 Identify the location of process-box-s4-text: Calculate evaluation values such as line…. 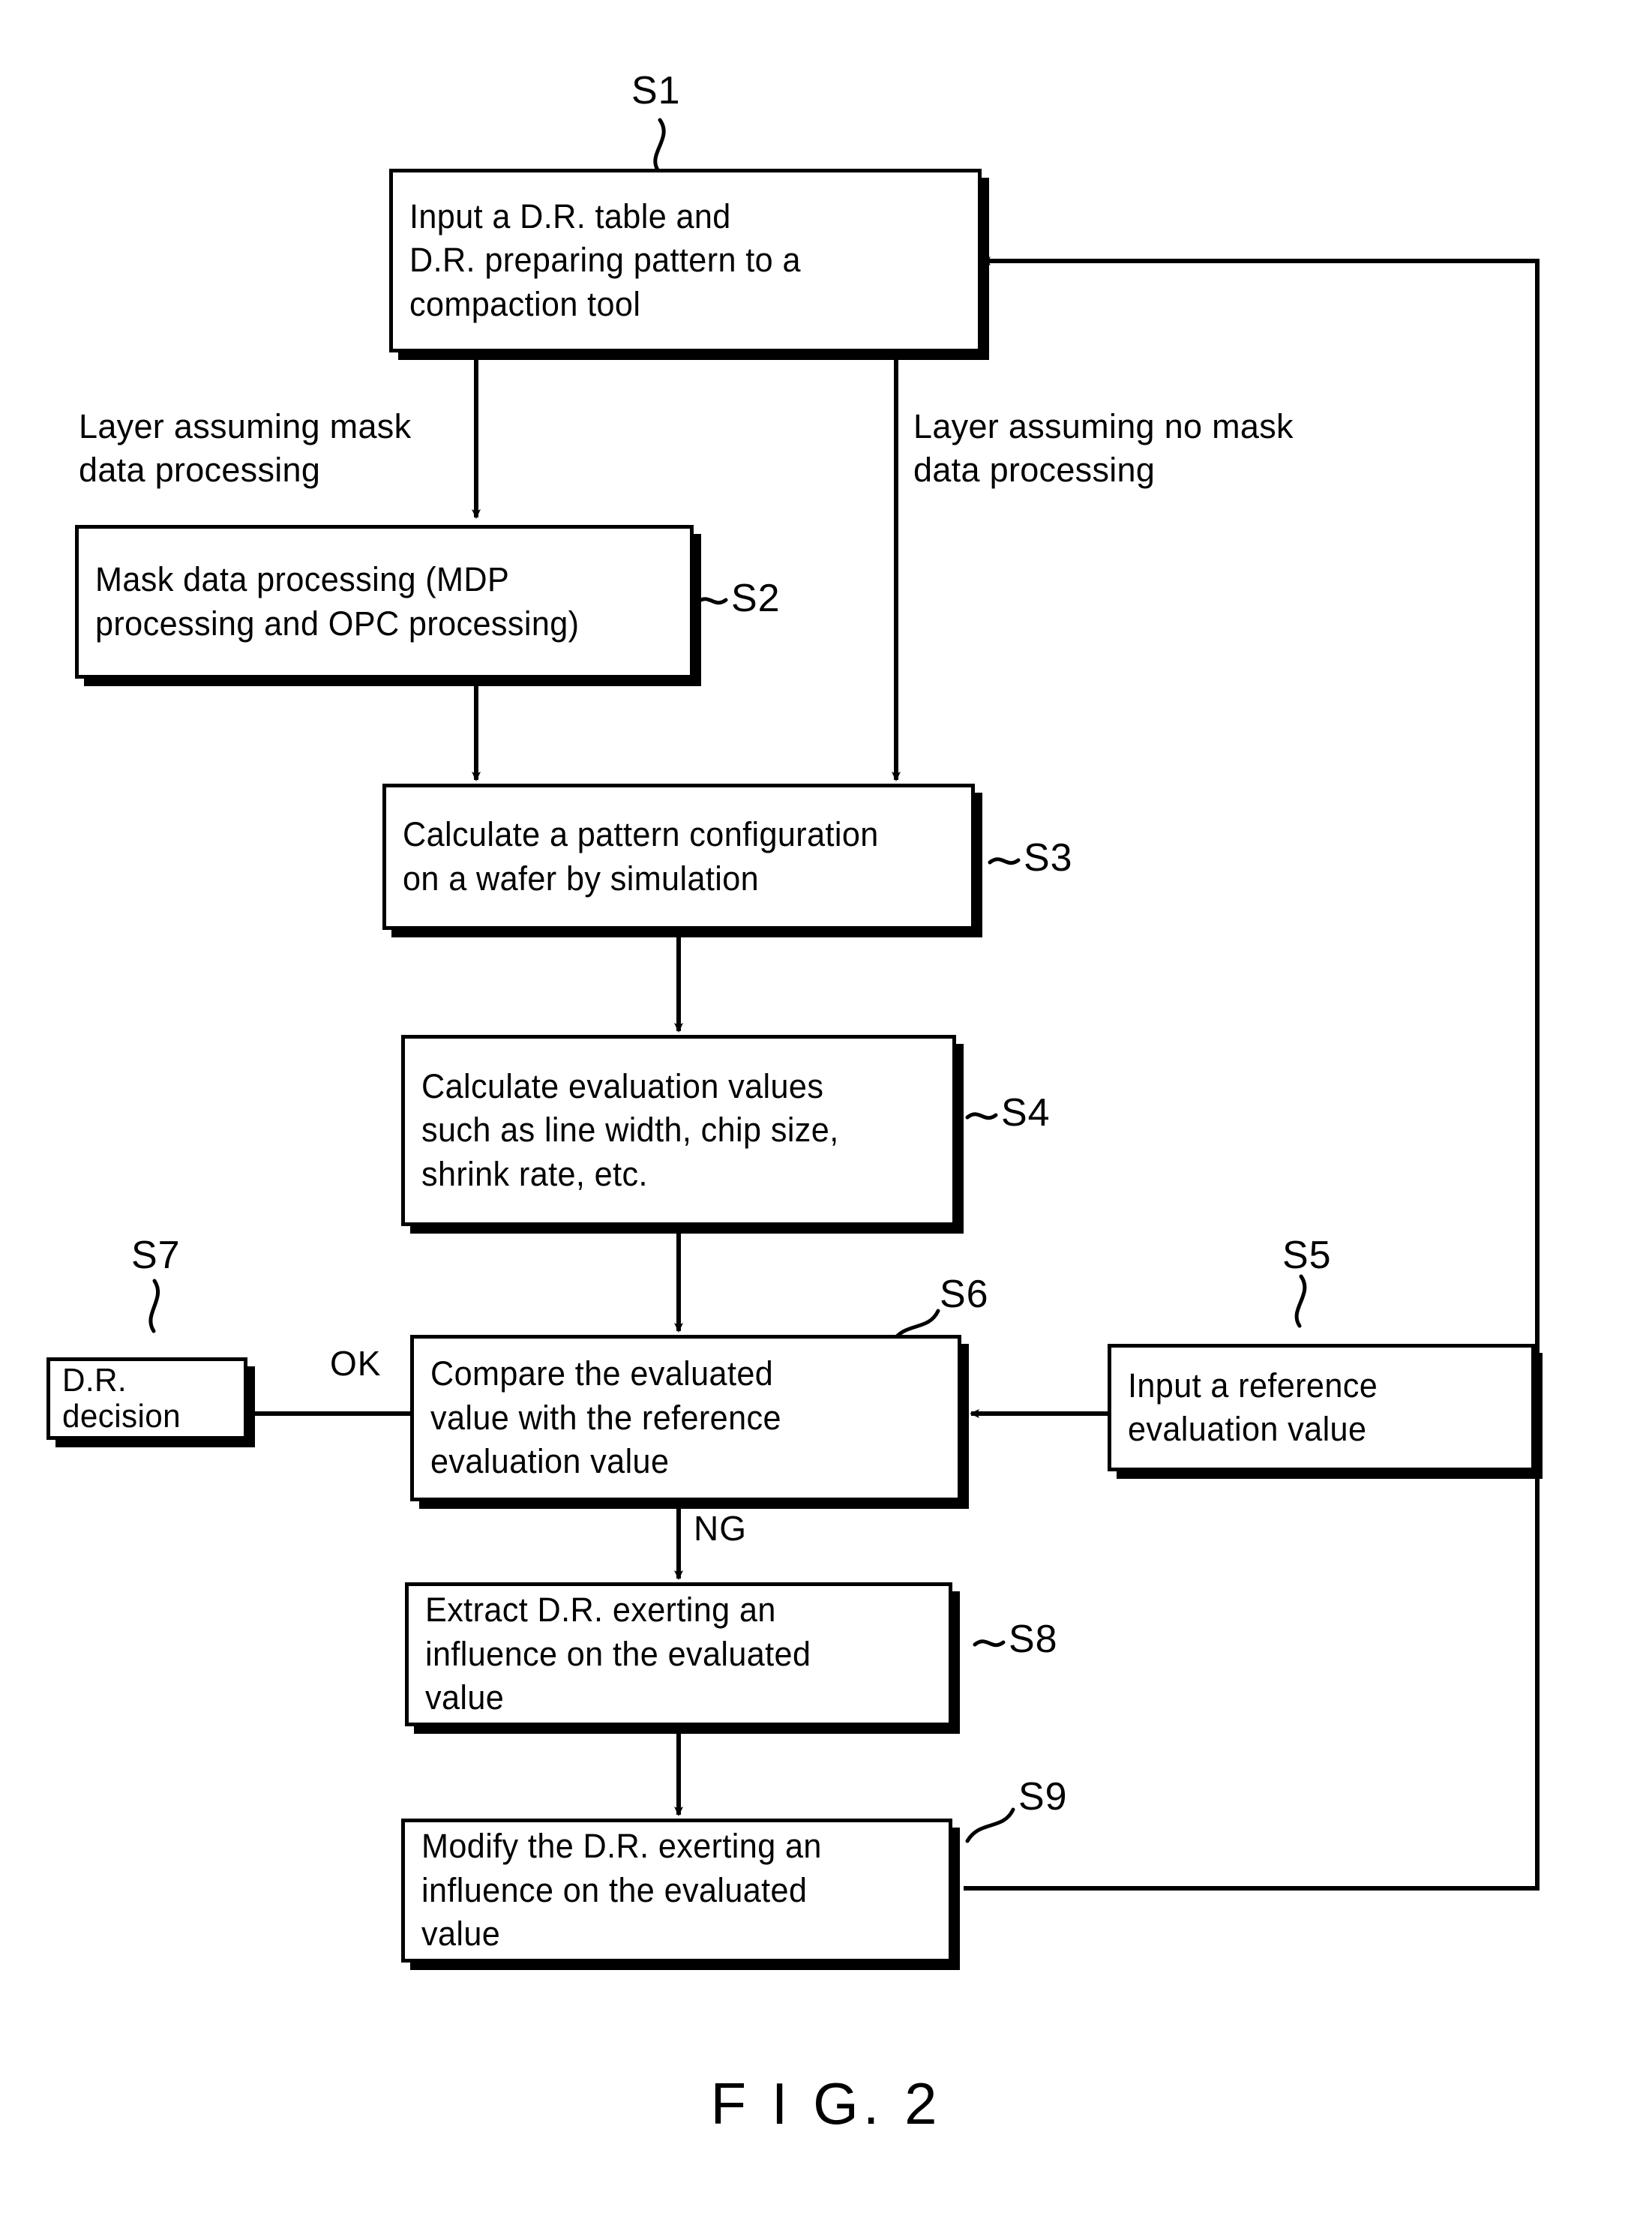
(630, 1130).